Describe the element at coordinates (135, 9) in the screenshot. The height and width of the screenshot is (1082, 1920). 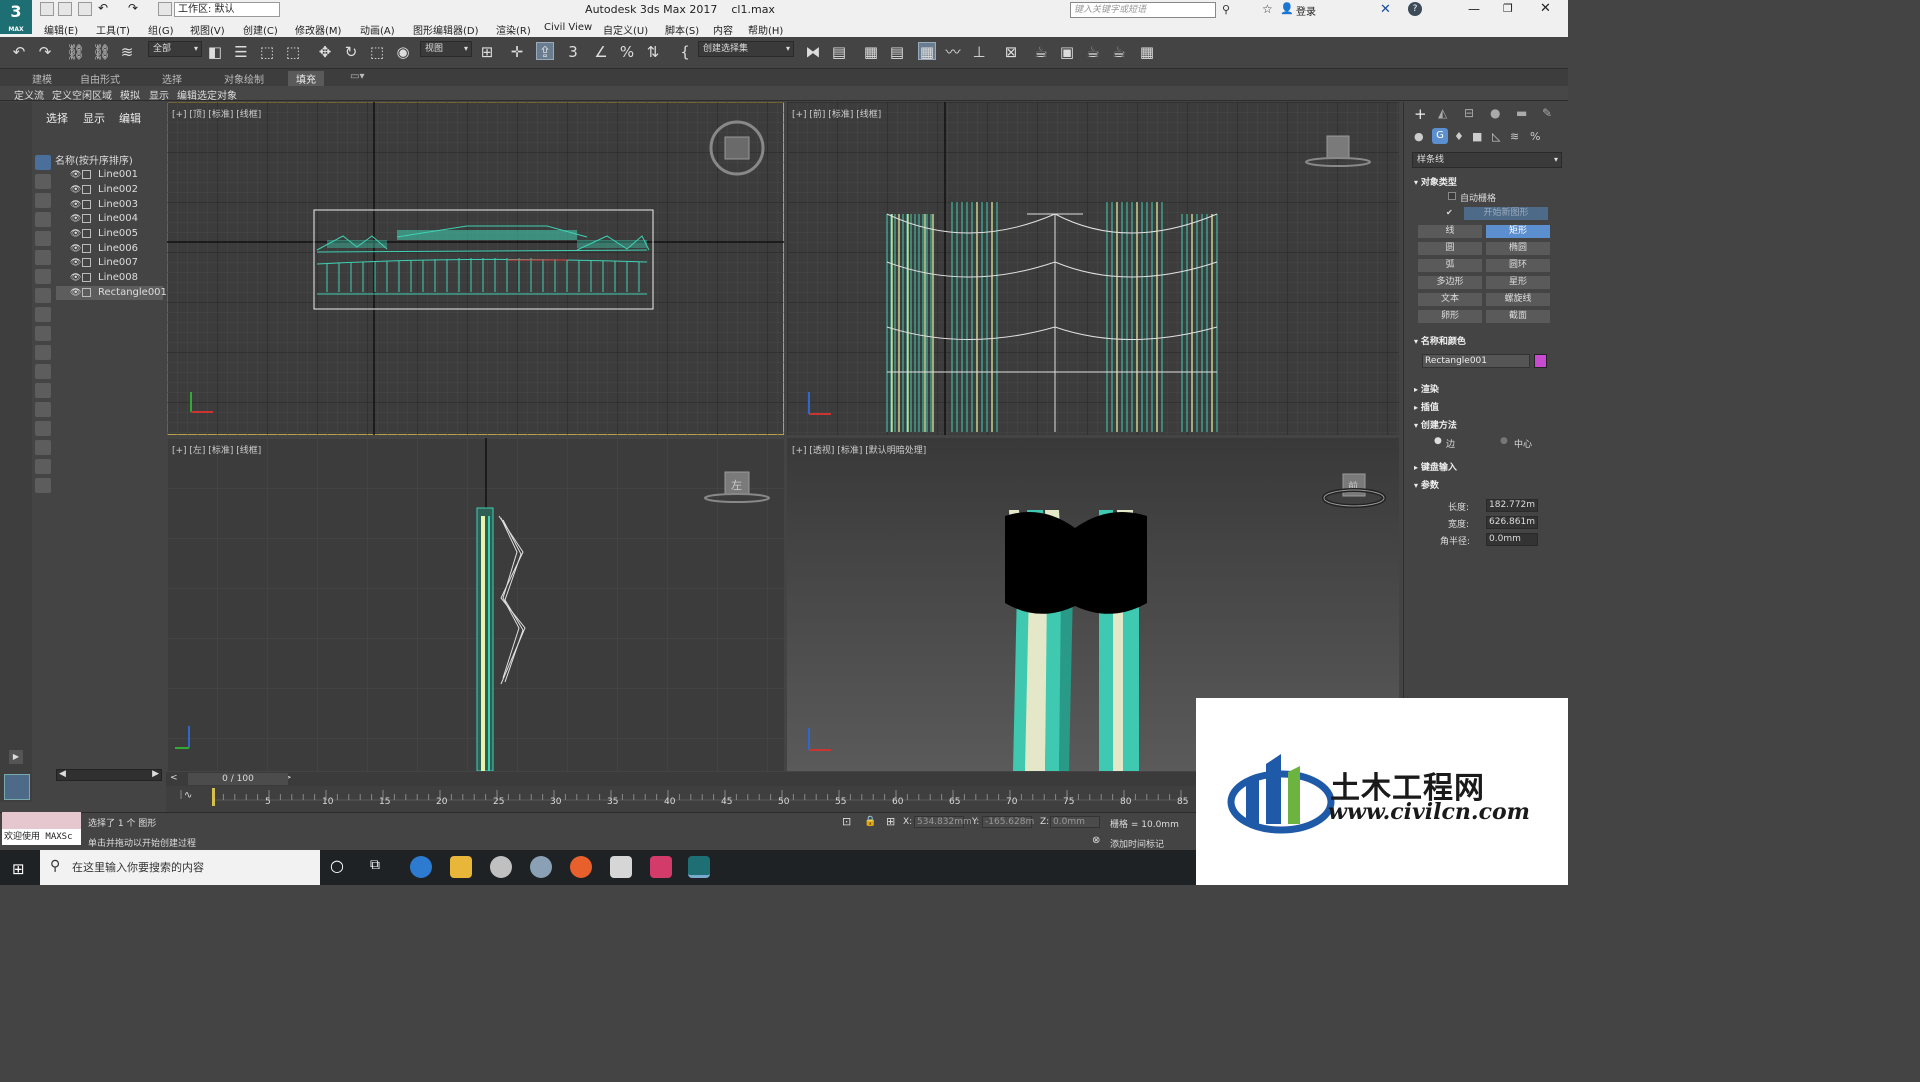
I see `redo-icon: ↷` at that location.